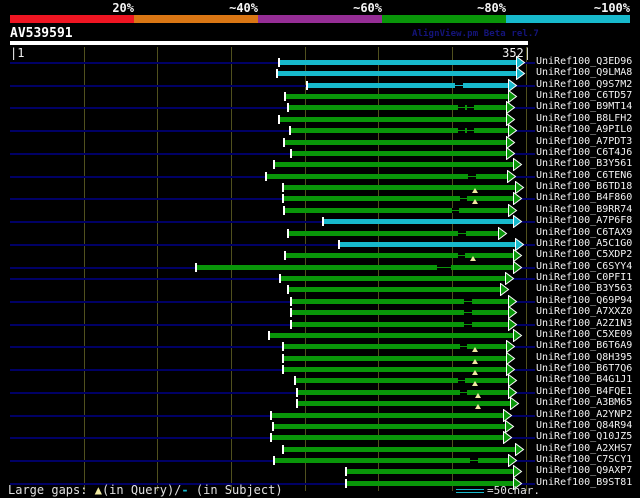  Describe the element at coordinates (584, 232) in the screenshot. I see `hit-label: UniRef100_C6TAX9` at that location.